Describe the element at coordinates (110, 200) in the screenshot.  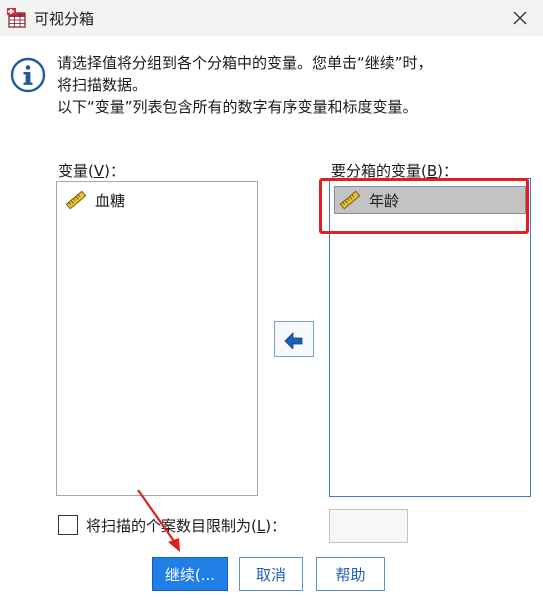
I see `variable-label: 血糖` at that location.